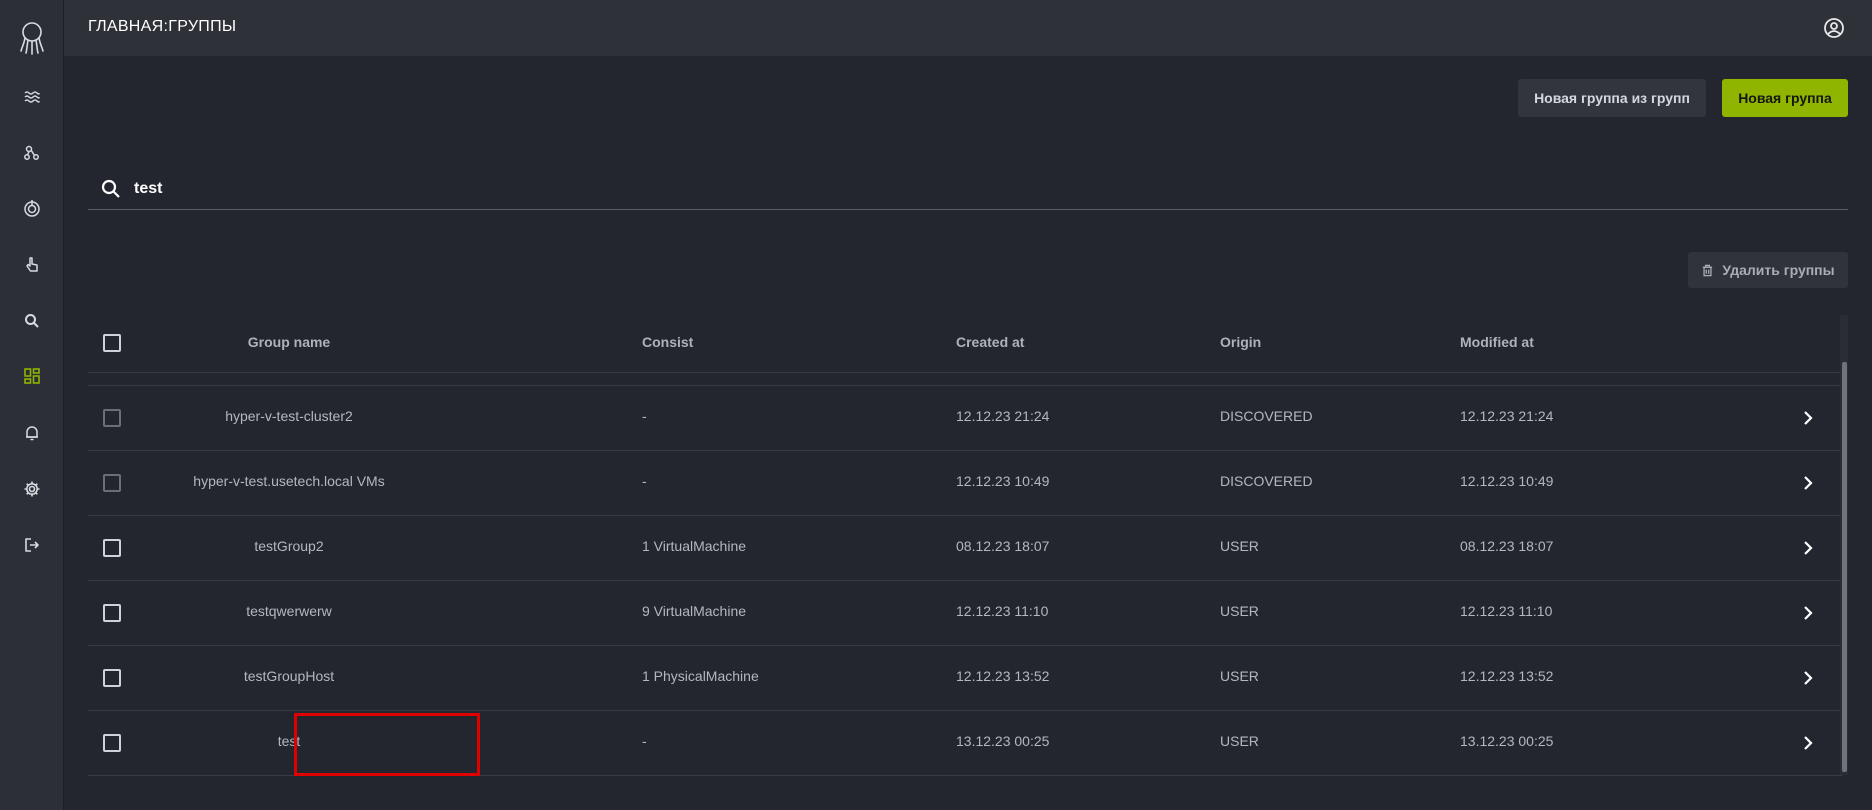 This screenshot has width=1872, height=810. I want to click on column-origin: Origin, so click(1240, 342).